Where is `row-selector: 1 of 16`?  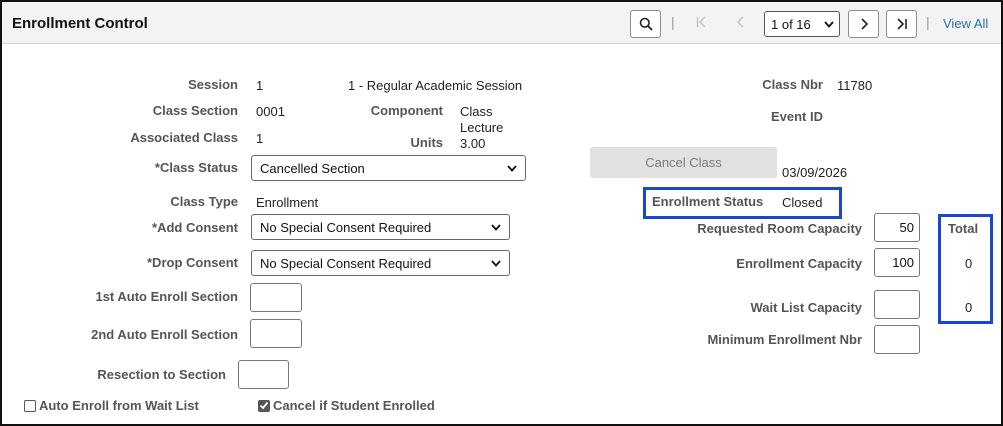
row-selector: 1 of 16 is located at coordinates (802, 24).